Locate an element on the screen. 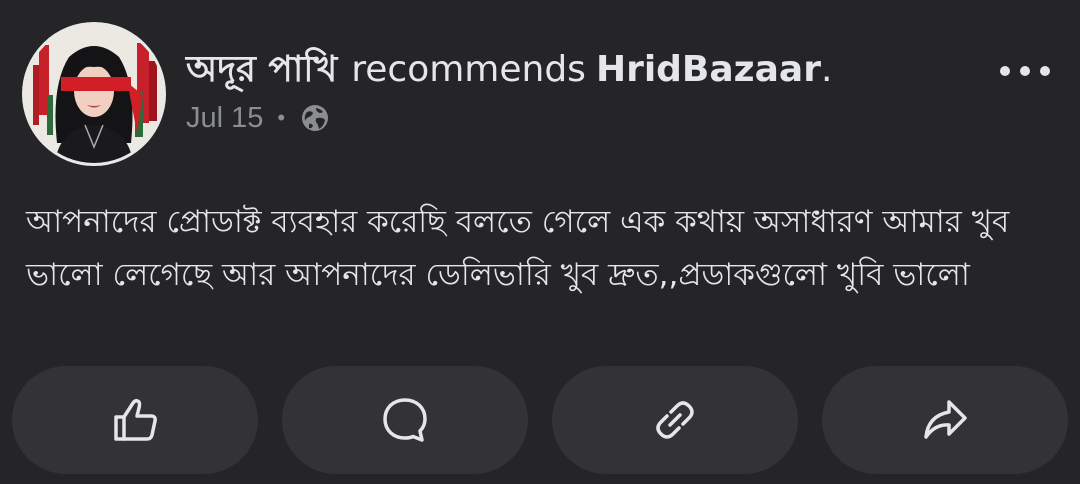  avatar-image is located at coordinates (94, 94).